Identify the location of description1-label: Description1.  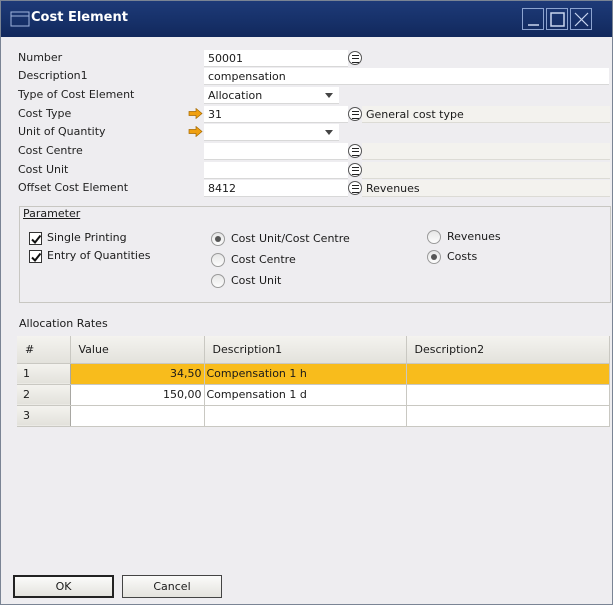
(53, 75).